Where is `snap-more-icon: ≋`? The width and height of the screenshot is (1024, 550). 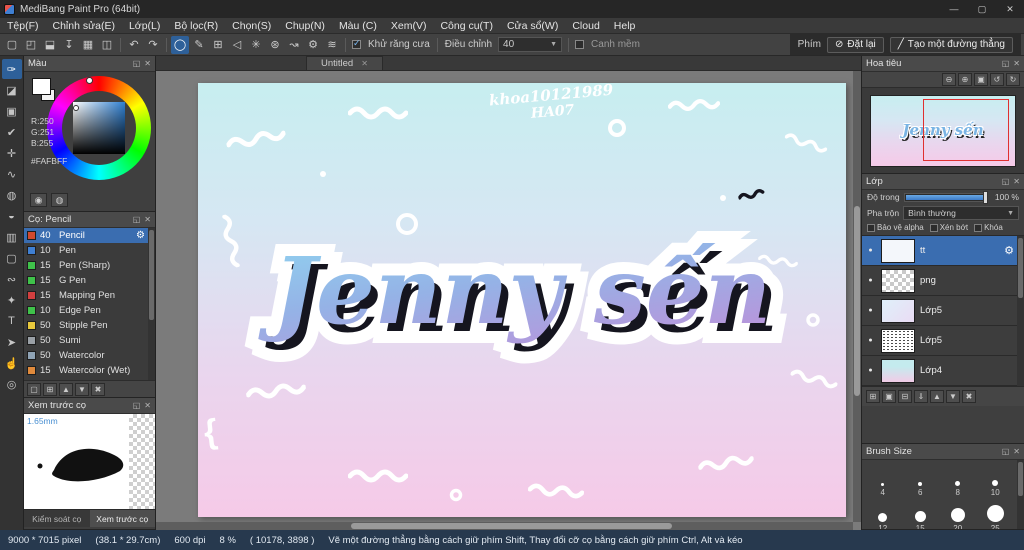 snap-more-icon: ≋ is located at coordinates (332, 45).